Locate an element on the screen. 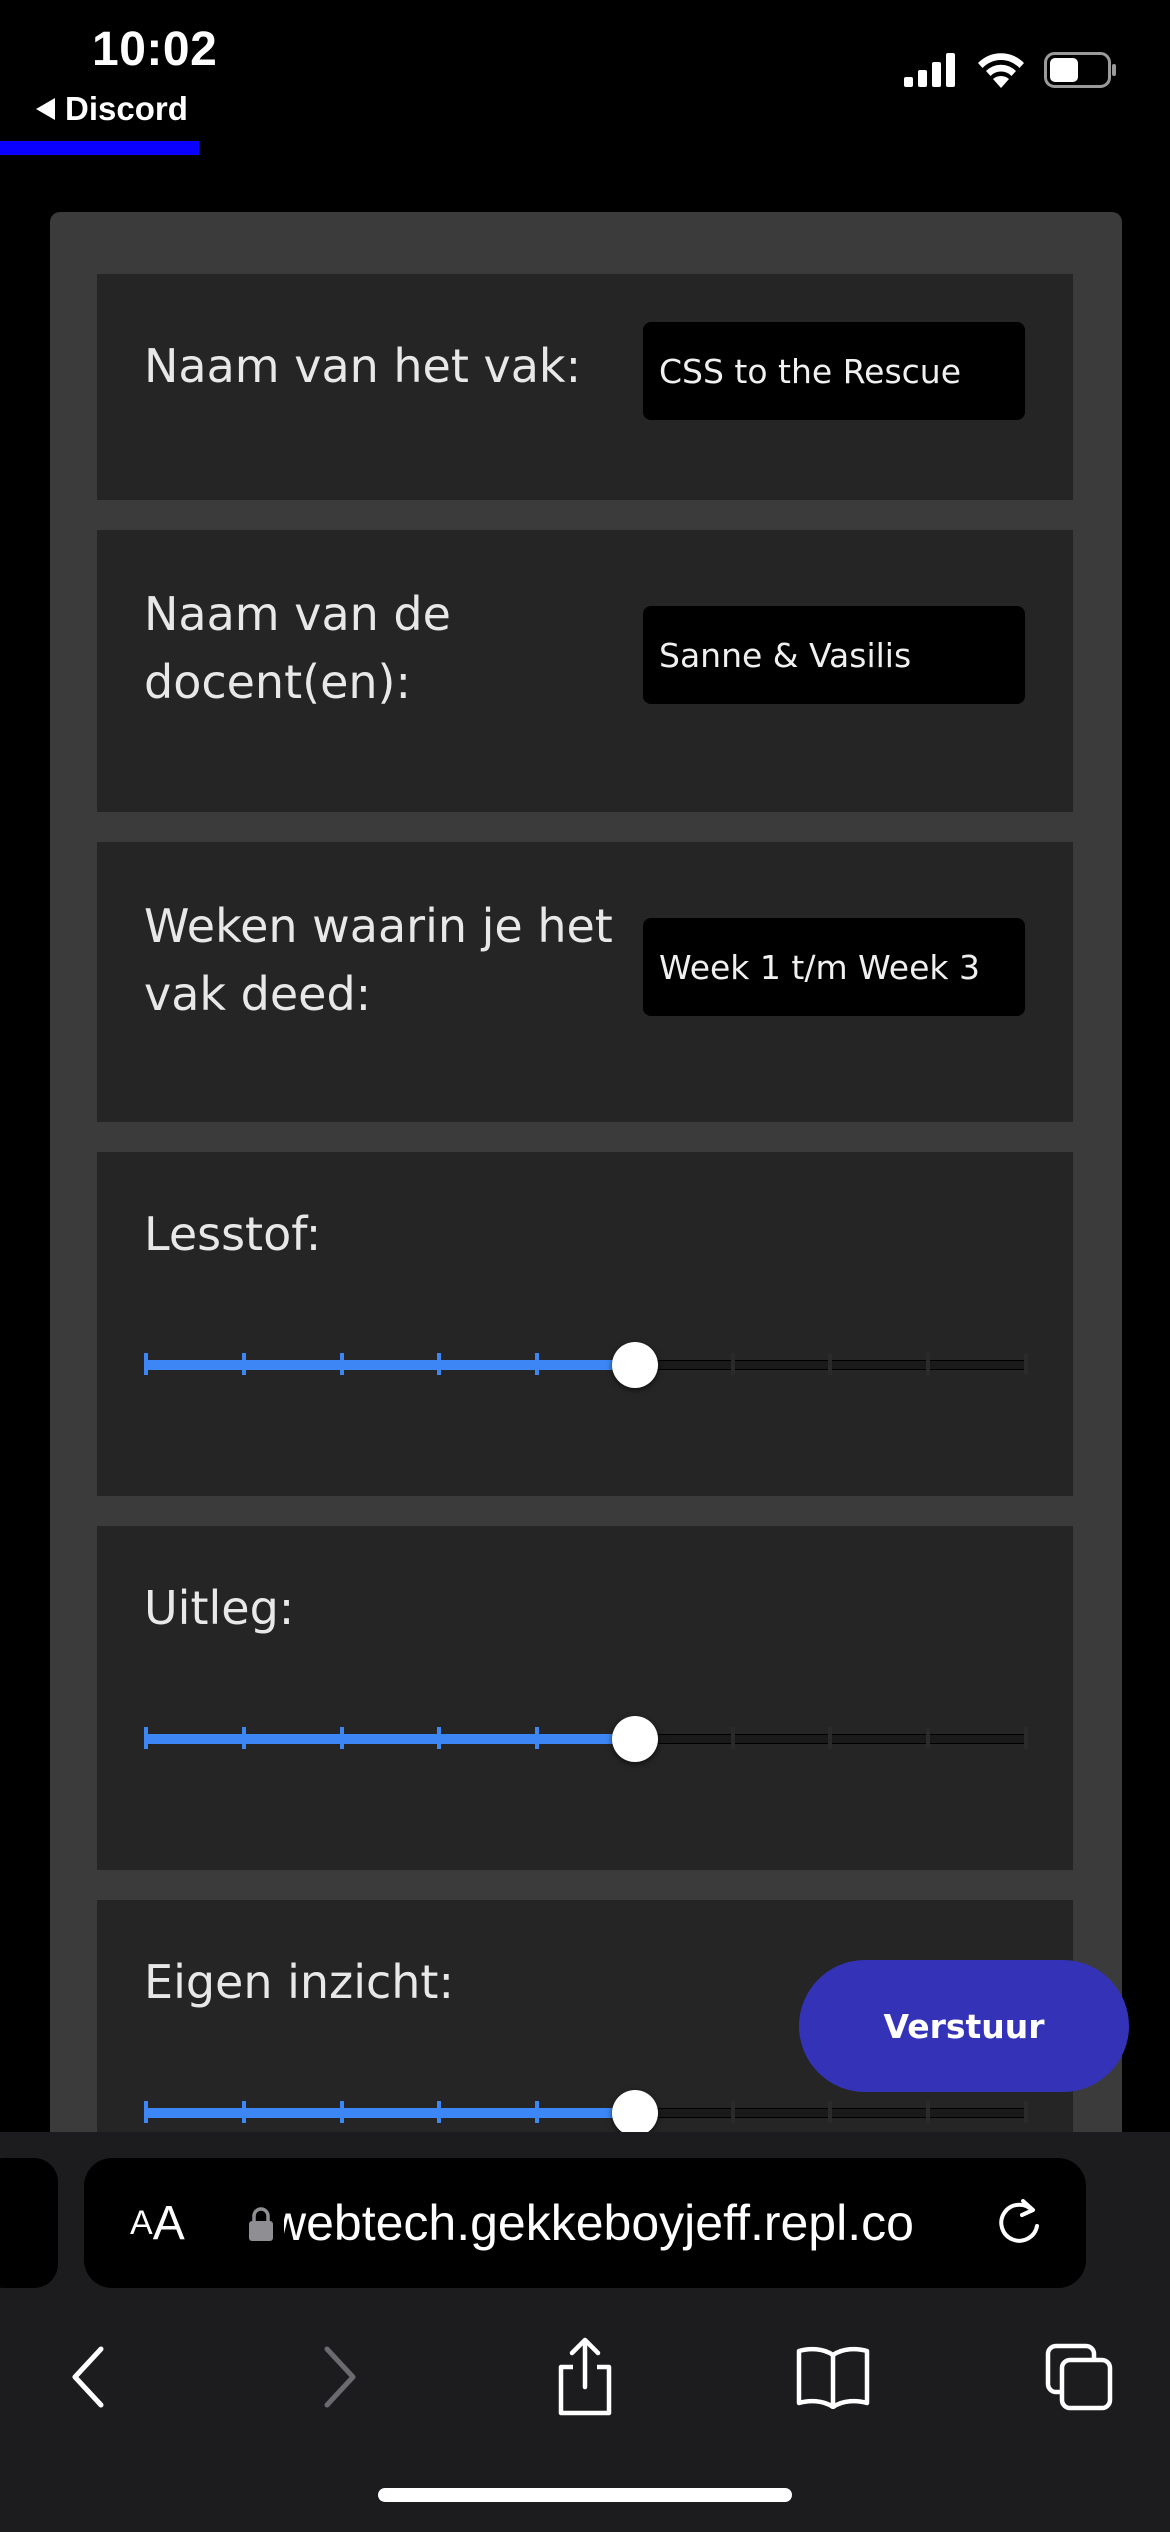 The image size is (1170, 2532). lock-icon is located at coordinates (261, 2224).